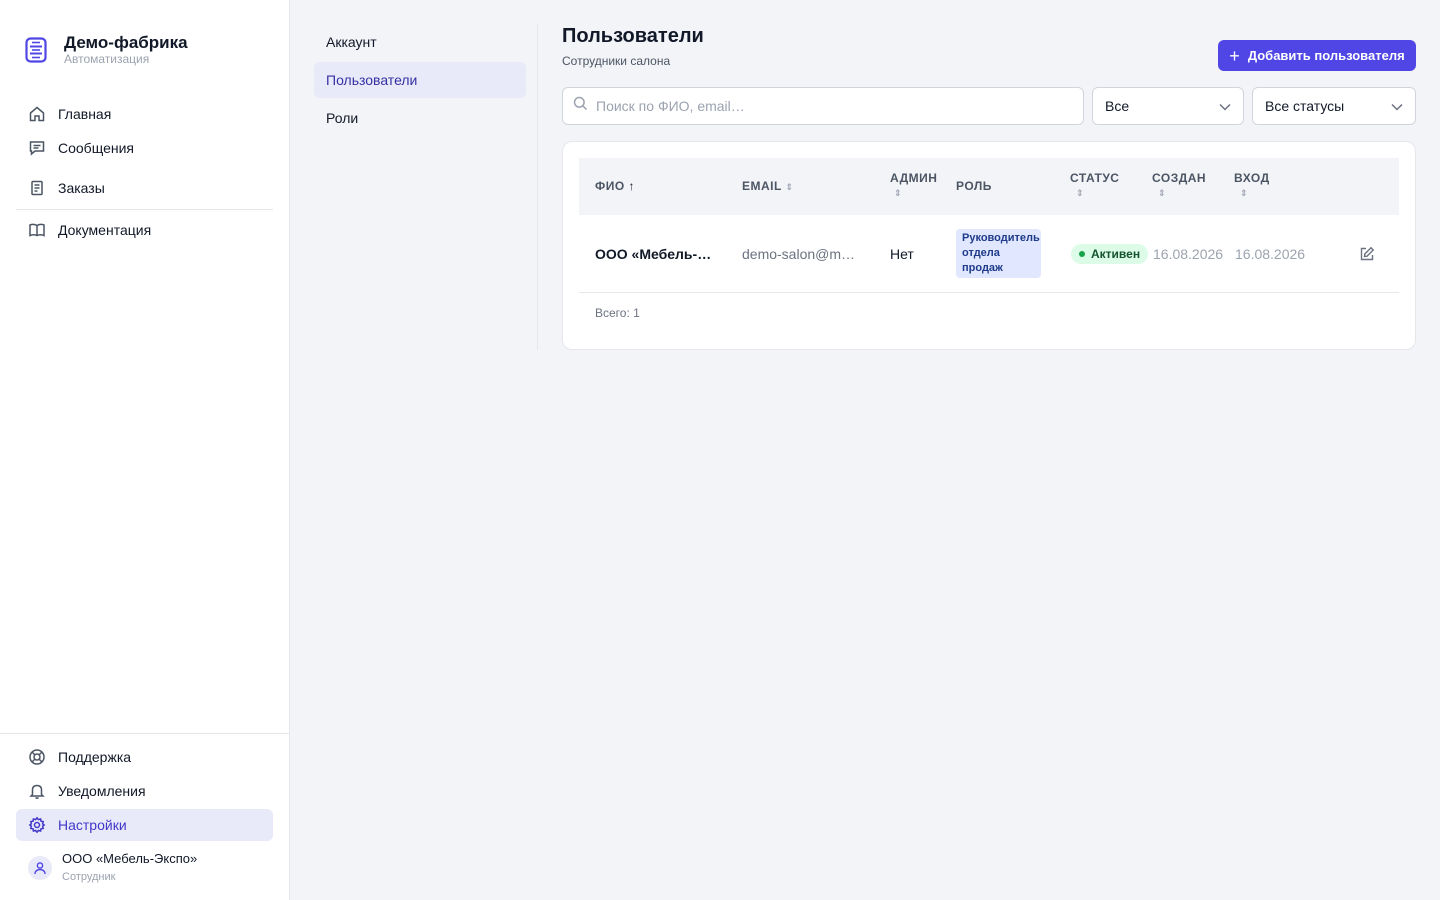 The height and width of the screenshot is (900, 1440). I want to click on sidebar-item-label: Заказы, so click(81, 188).